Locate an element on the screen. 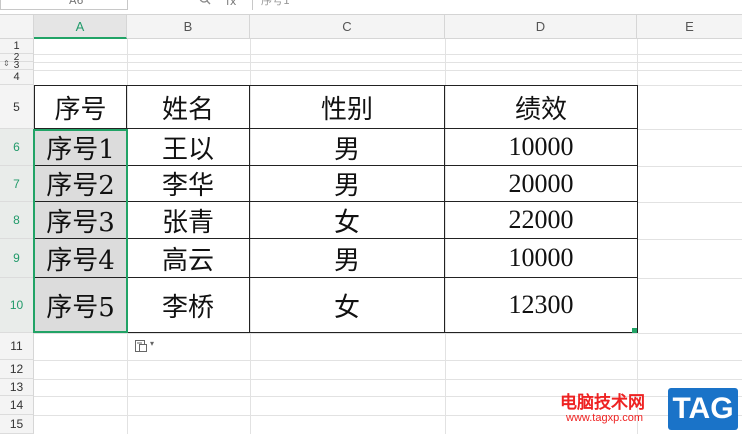 The height and width of the screenshot is (434, 742). table-cell: 高云 is located at coordinates (188, 258).